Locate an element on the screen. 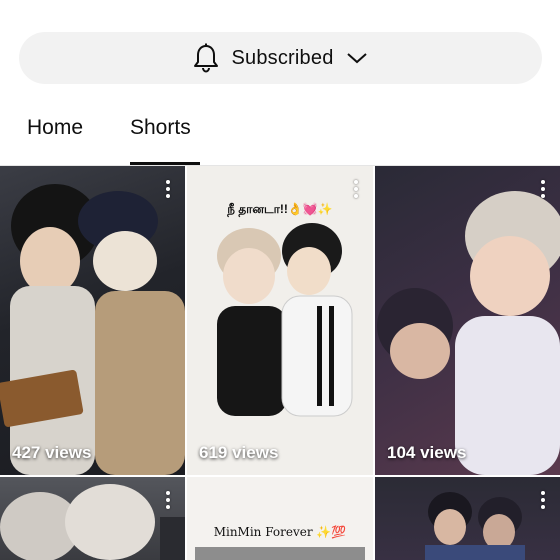  short-thumbnail-5: MinMin Forever ✨💯 is located at coordinates (280, 518).